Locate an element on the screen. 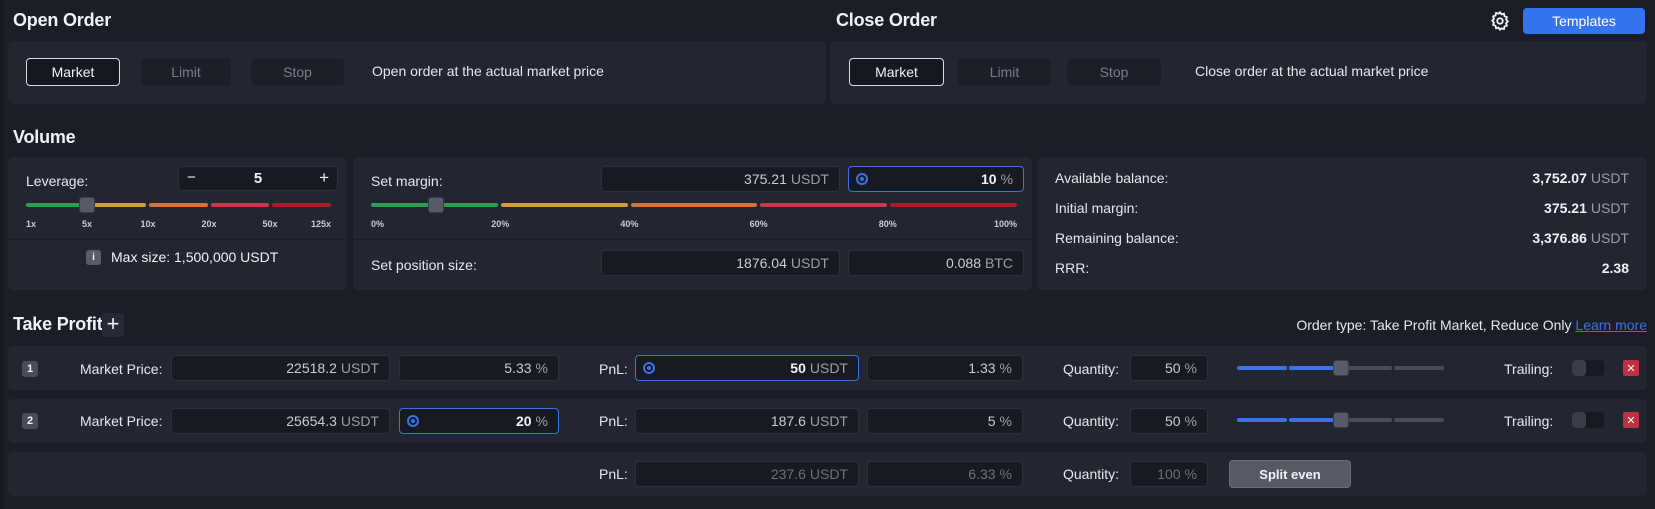 This screenshot has height=509, width=1655. tp-pnl-percent-input: 5% is located at coordinates (945, 421).